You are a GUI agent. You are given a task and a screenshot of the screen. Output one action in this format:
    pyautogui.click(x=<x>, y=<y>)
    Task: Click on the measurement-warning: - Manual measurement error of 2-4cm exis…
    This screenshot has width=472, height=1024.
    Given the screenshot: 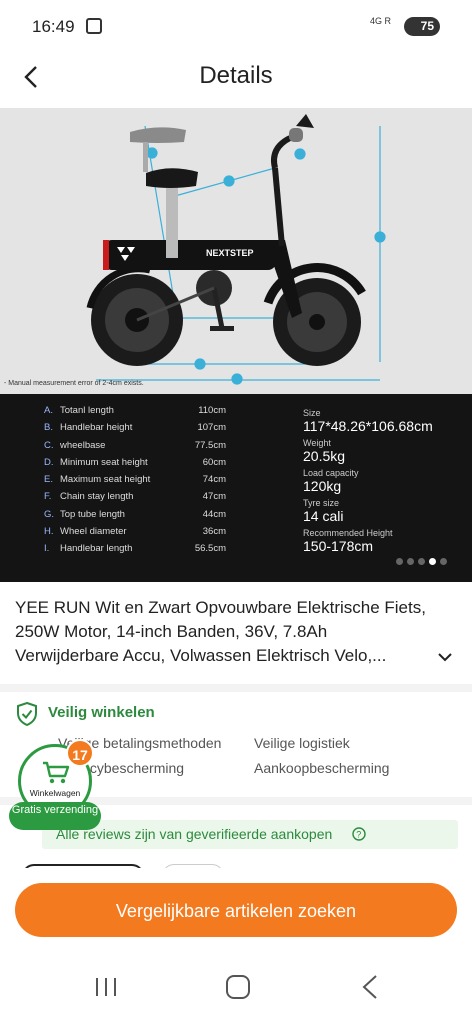 What is the action you would take?
    pyautogui.click(x=74, y=383)
    